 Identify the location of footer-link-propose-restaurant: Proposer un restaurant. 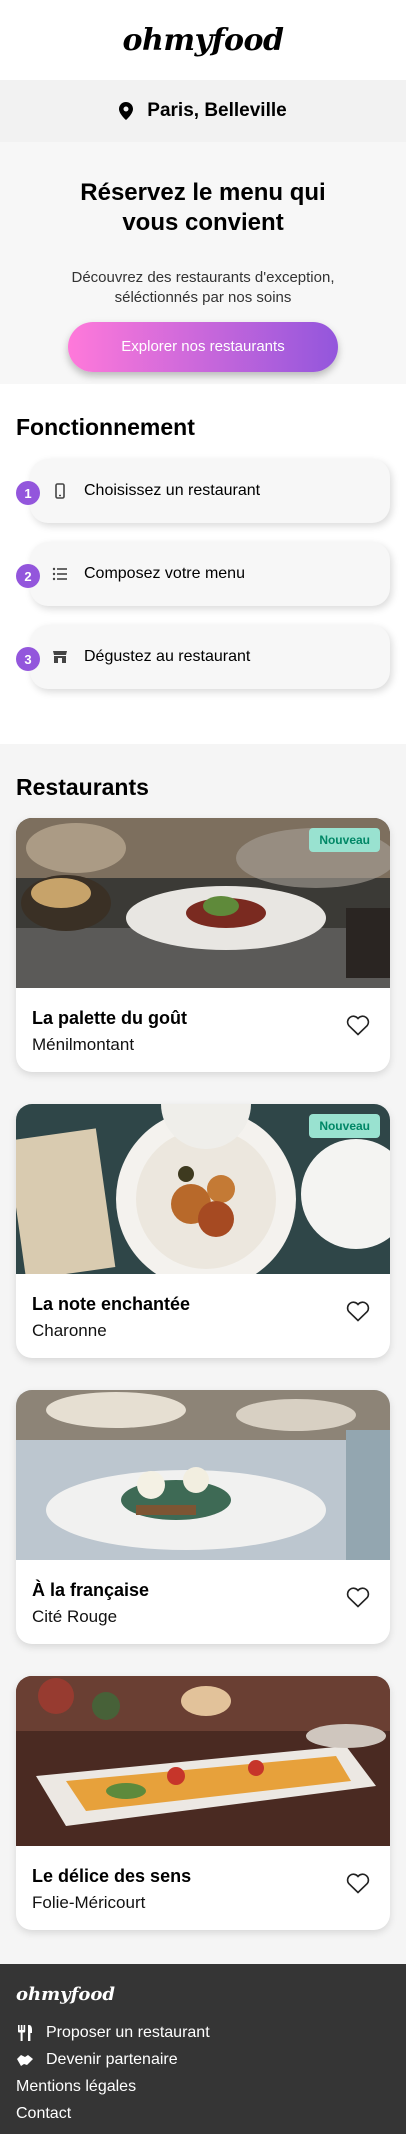
(203, 2032).